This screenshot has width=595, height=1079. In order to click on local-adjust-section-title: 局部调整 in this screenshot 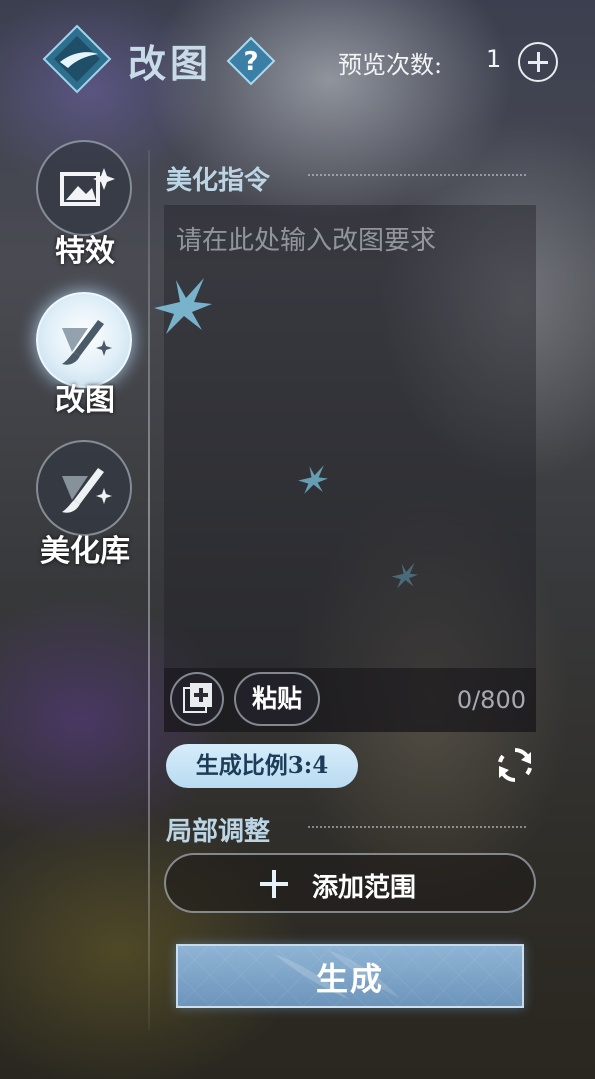, I will do `click(218, 832)`.